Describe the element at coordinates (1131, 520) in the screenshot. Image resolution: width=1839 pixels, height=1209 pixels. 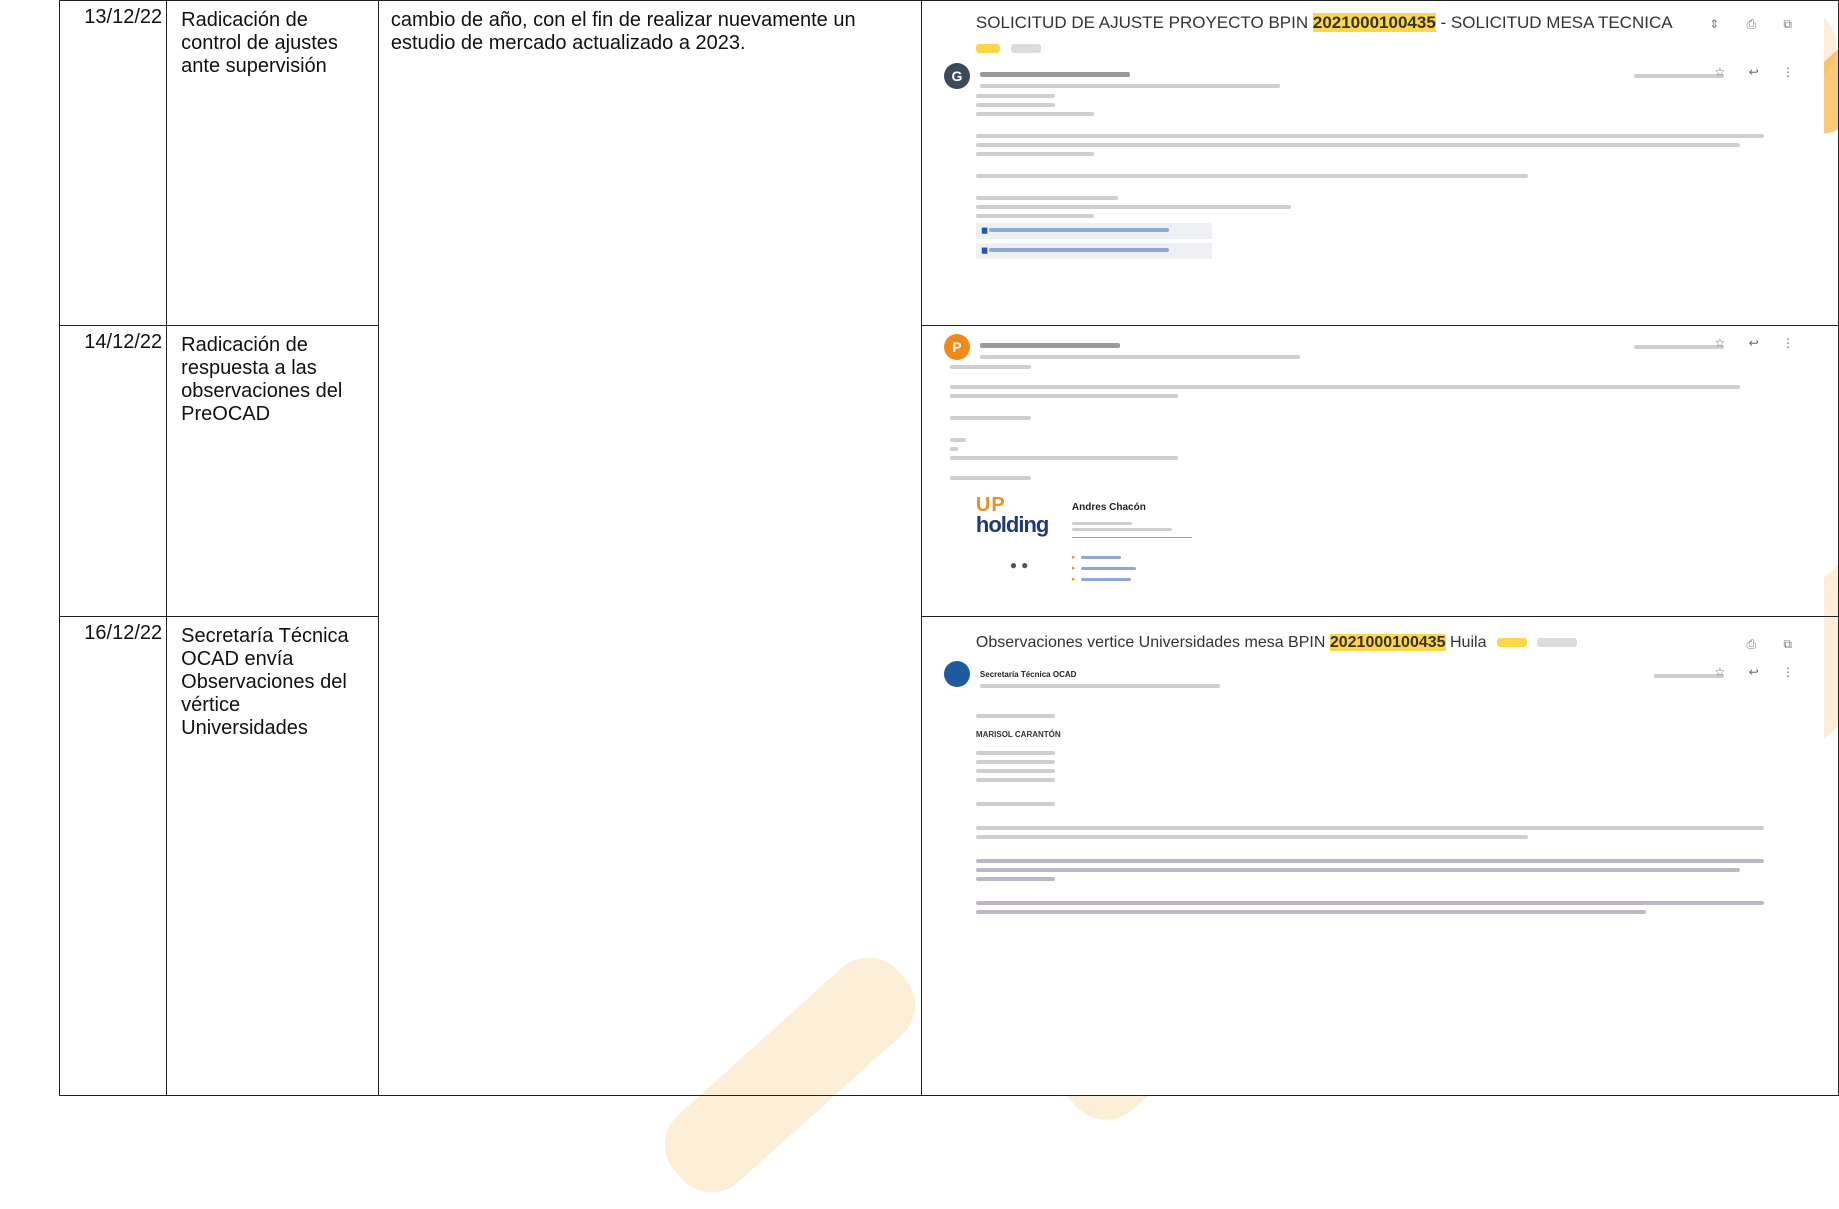
I see `email-signature: Andres Chacón` at that location.